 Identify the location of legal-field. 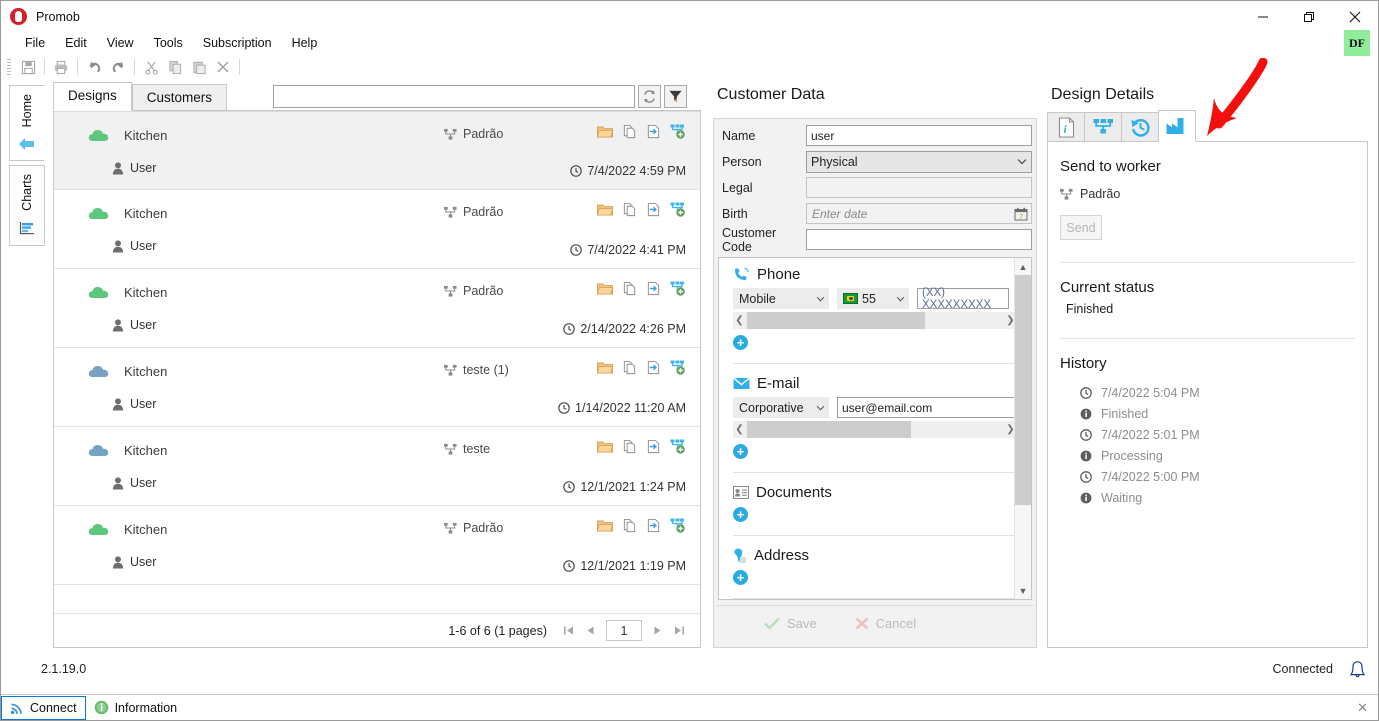
(919, 187).